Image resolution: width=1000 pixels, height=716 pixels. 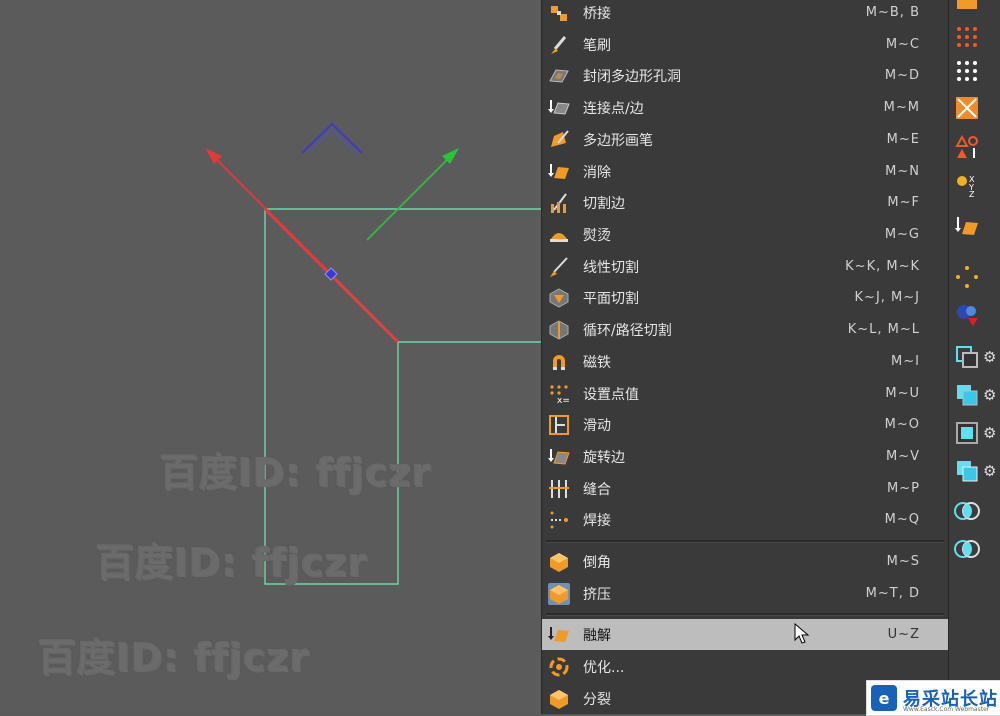 What do you see at coordinates (559, 330) in the screenshot?
I see `loop-path-cut-icon` at bounding box center [559, 330].